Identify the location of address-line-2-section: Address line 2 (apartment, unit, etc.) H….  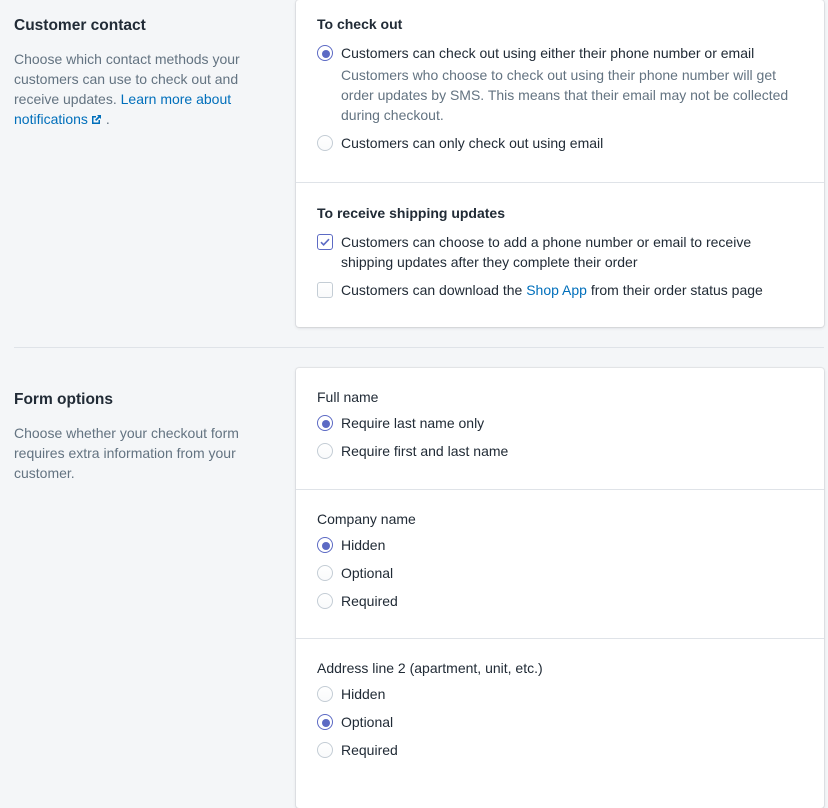
(560, 723).